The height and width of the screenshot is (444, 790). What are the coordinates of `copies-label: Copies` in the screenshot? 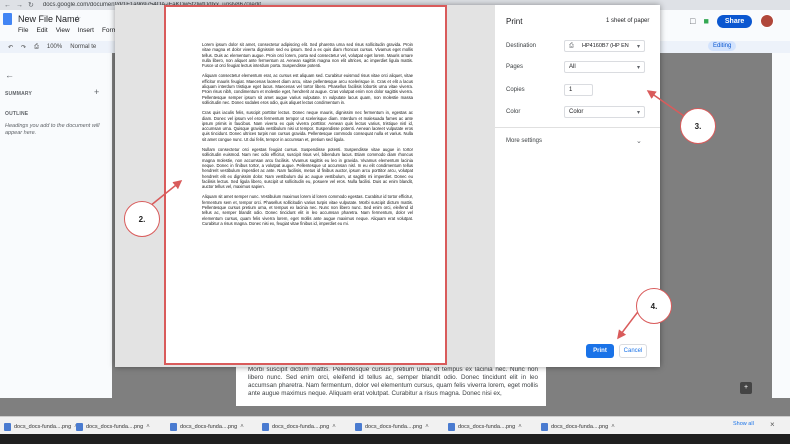 It's located at (515, 90).